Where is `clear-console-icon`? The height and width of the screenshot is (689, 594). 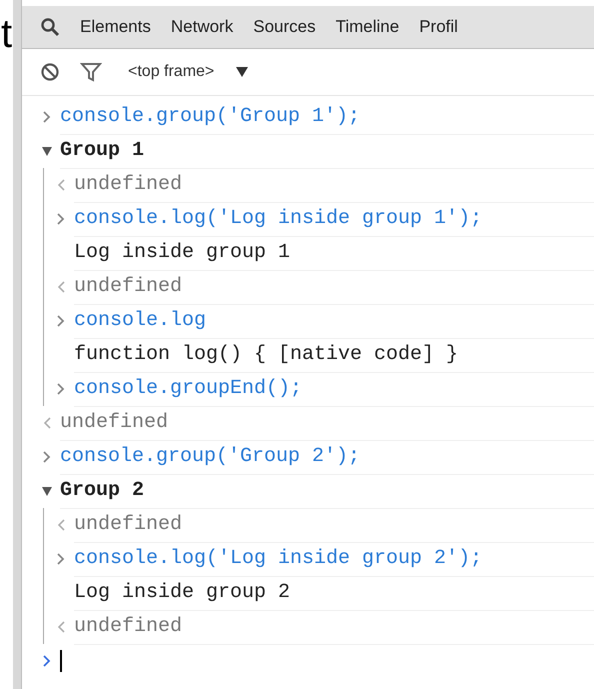 clear-console-icon is located at coordinates (50, 72).